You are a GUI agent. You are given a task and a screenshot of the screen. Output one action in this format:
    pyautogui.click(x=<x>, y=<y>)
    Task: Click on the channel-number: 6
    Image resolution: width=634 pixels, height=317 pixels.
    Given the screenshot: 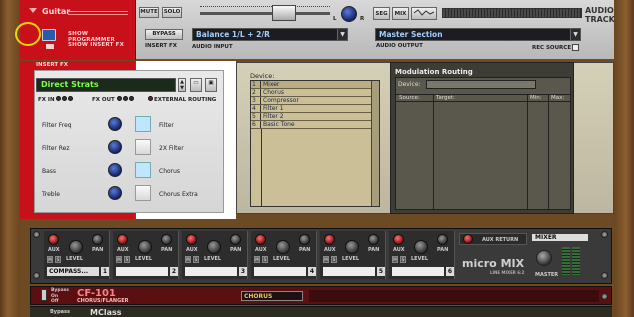 What is the action you would take?
    pyautogui.click(x=450, y=271)
    